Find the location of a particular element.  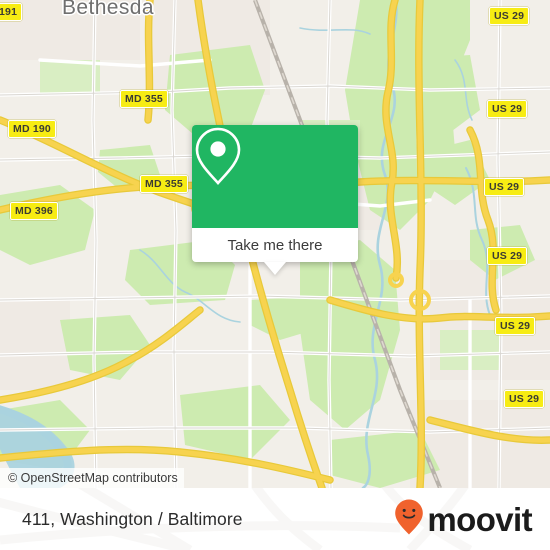

popup-pointer-tail is located at coordinates (275, 268).